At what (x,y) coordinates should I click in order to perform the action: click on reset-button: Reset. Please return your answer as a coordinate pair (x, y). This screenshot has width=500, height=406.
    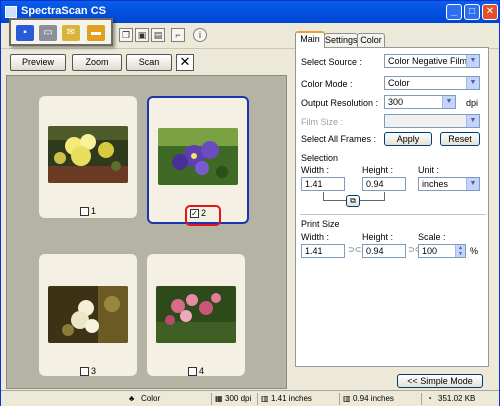
    Looking at the image, I should click on (460, 139).